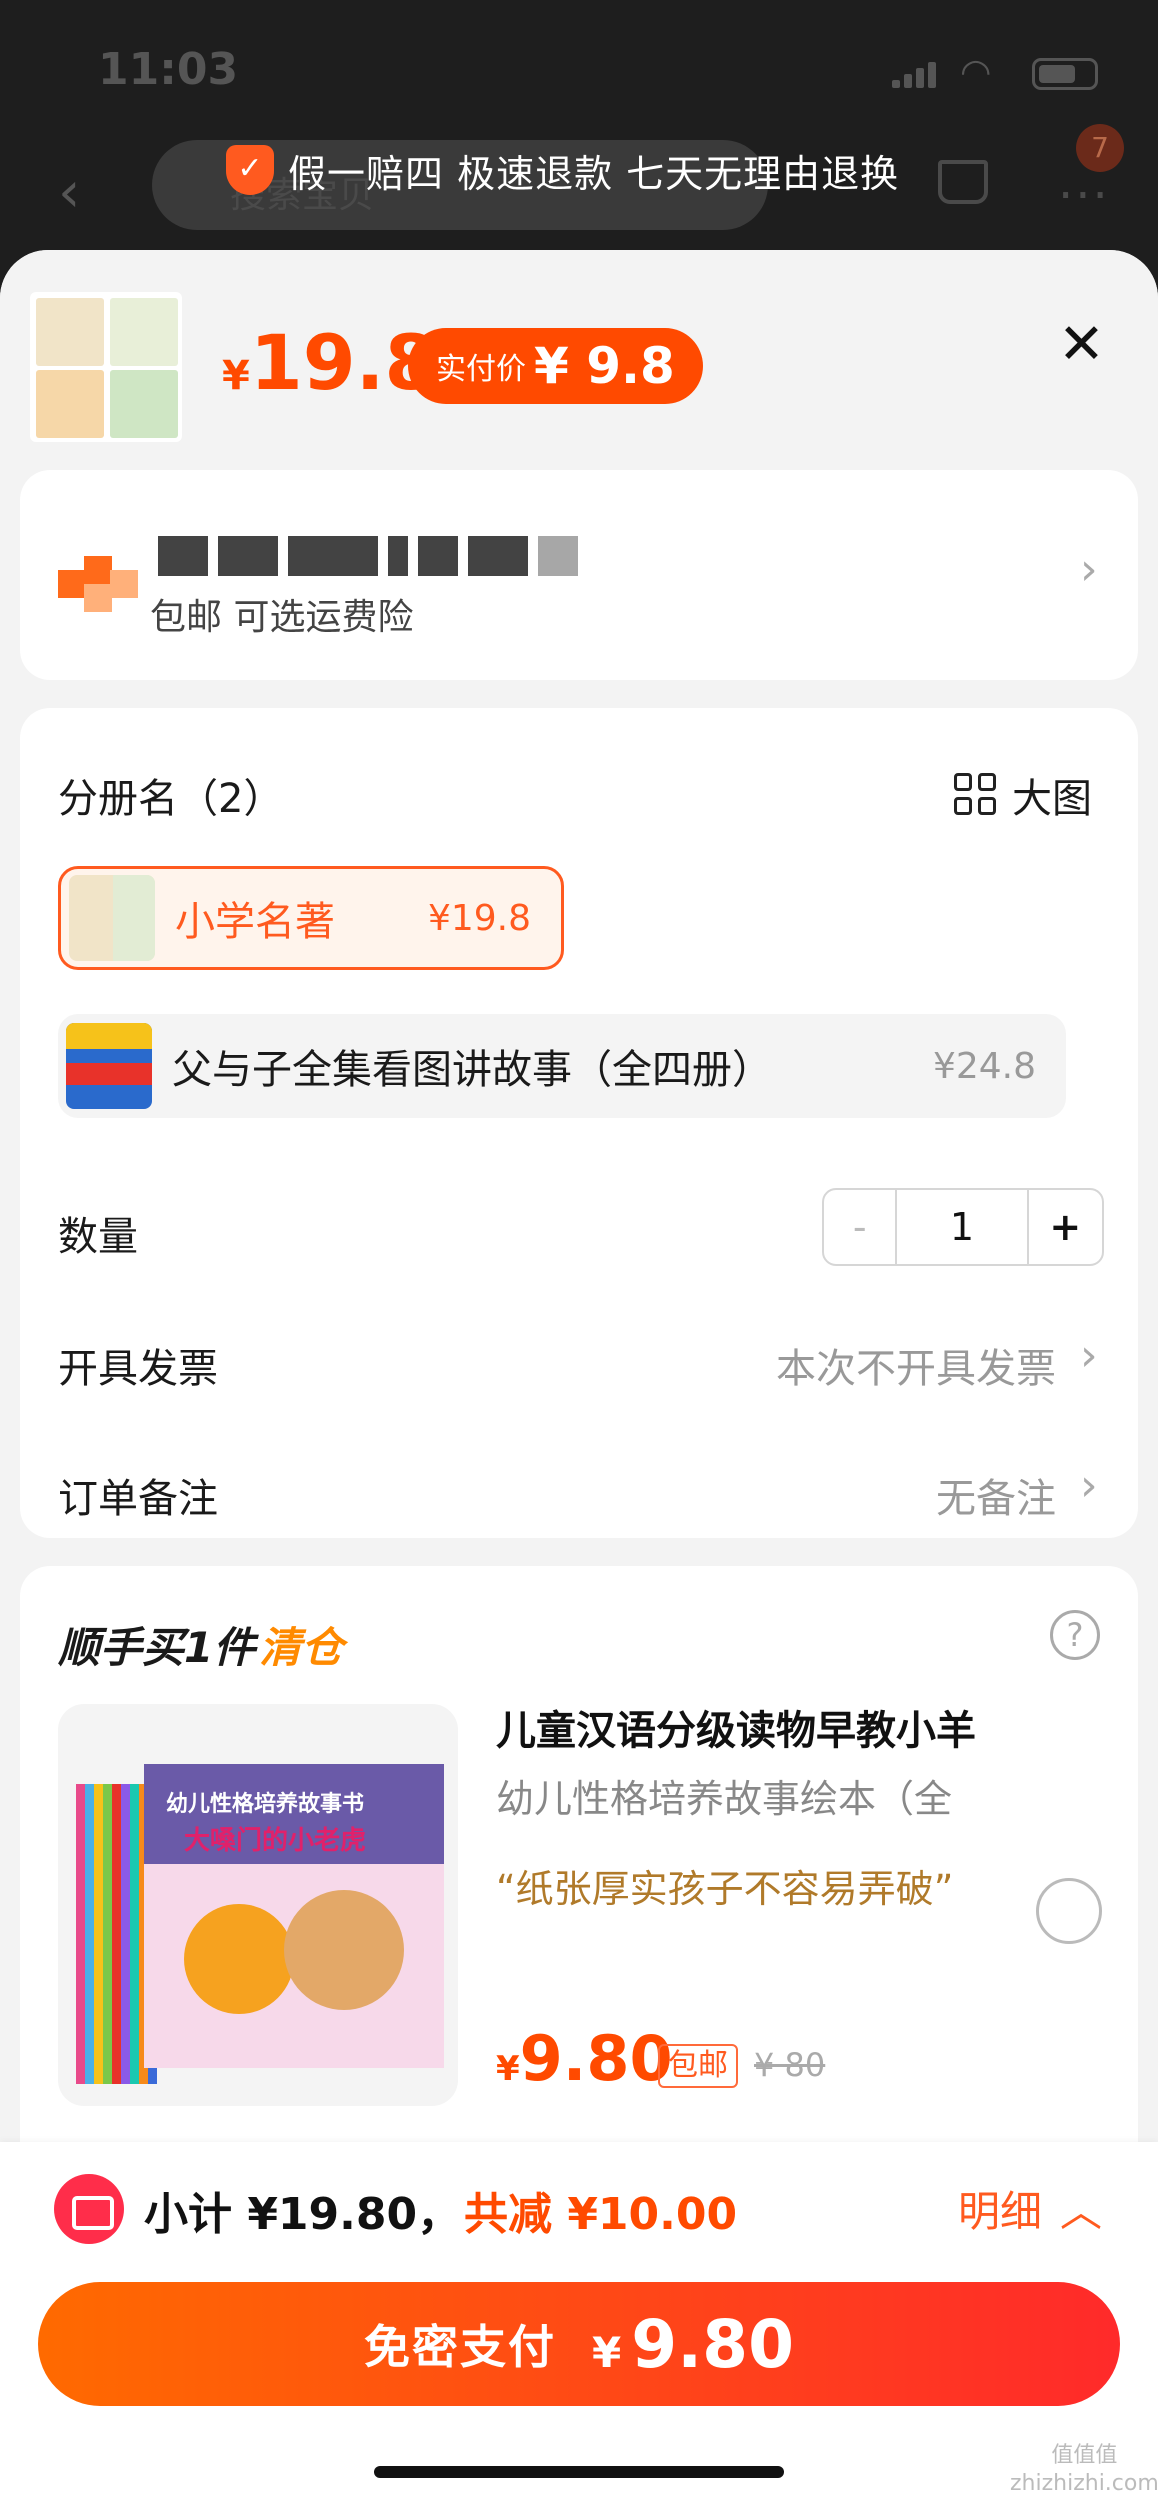  I want to click on cover-subtitle: 大嗓门的小老虎, so click(275, 1841).